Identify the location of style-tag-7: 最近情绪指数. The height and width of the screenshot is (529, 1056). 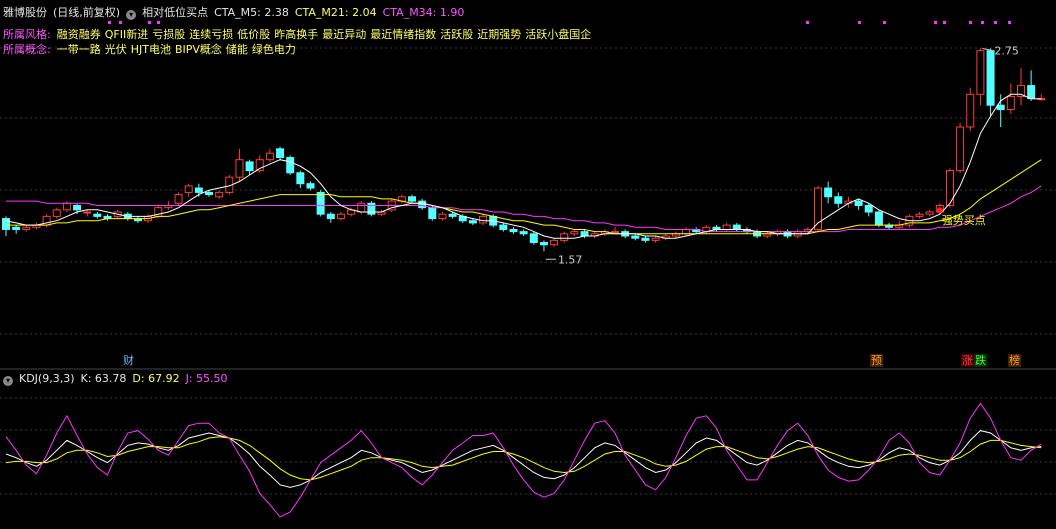
(403, 34).